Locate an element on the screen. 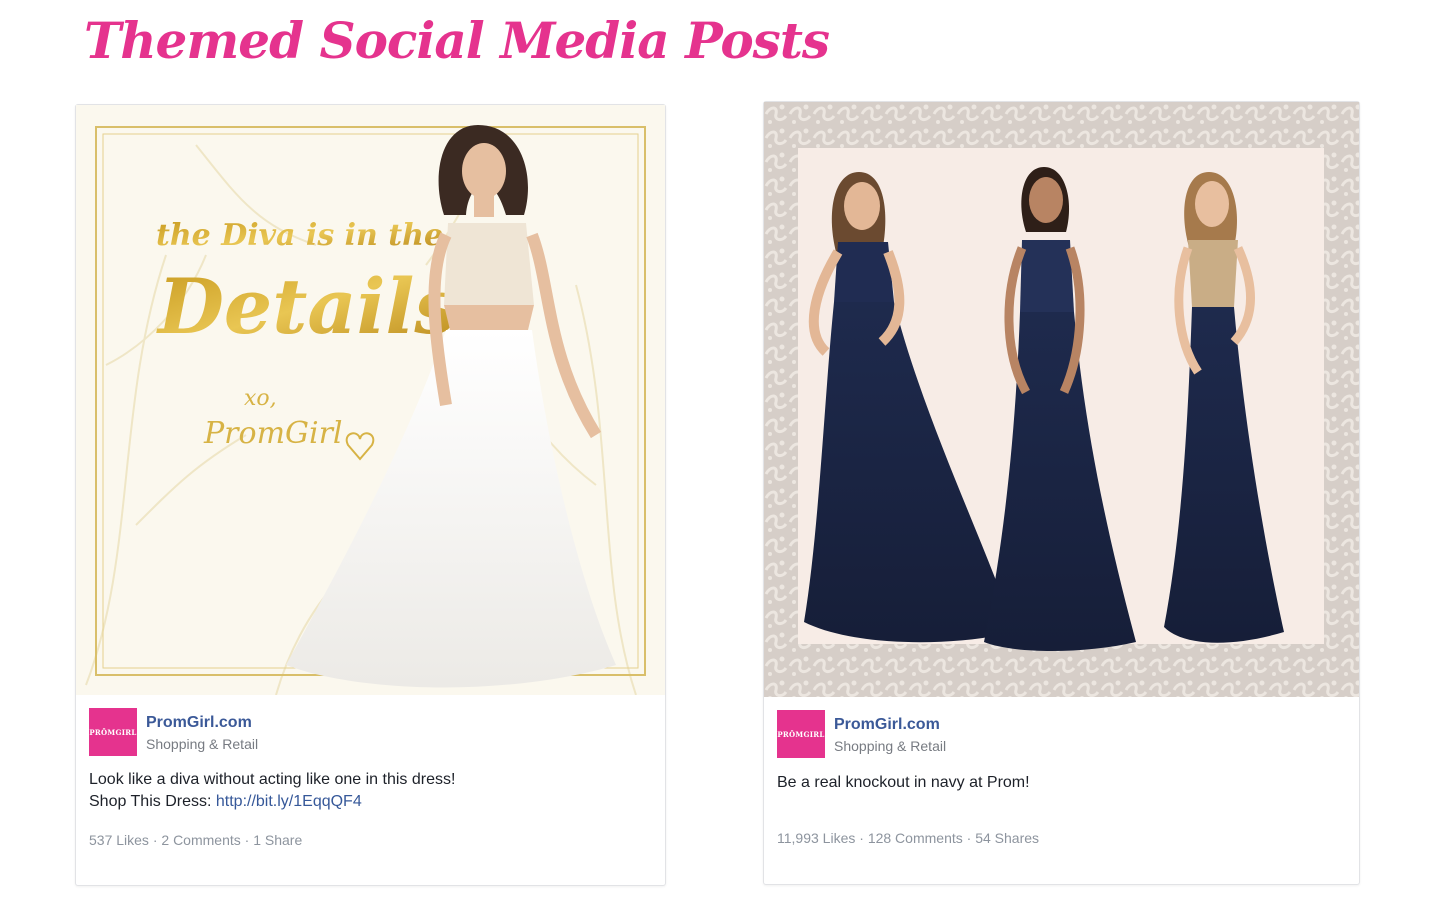  post-text-line2: Shop This Dress: is located at coordinates (152, 801).